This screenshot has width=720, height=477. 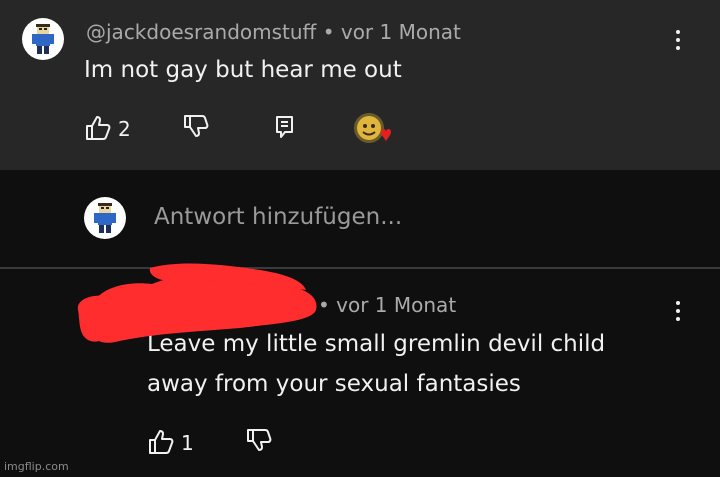 What do you see at coordinates (678, 312) in the screenshot?
I see `reply-more-menu-icon` at bounding box center [678, 312].